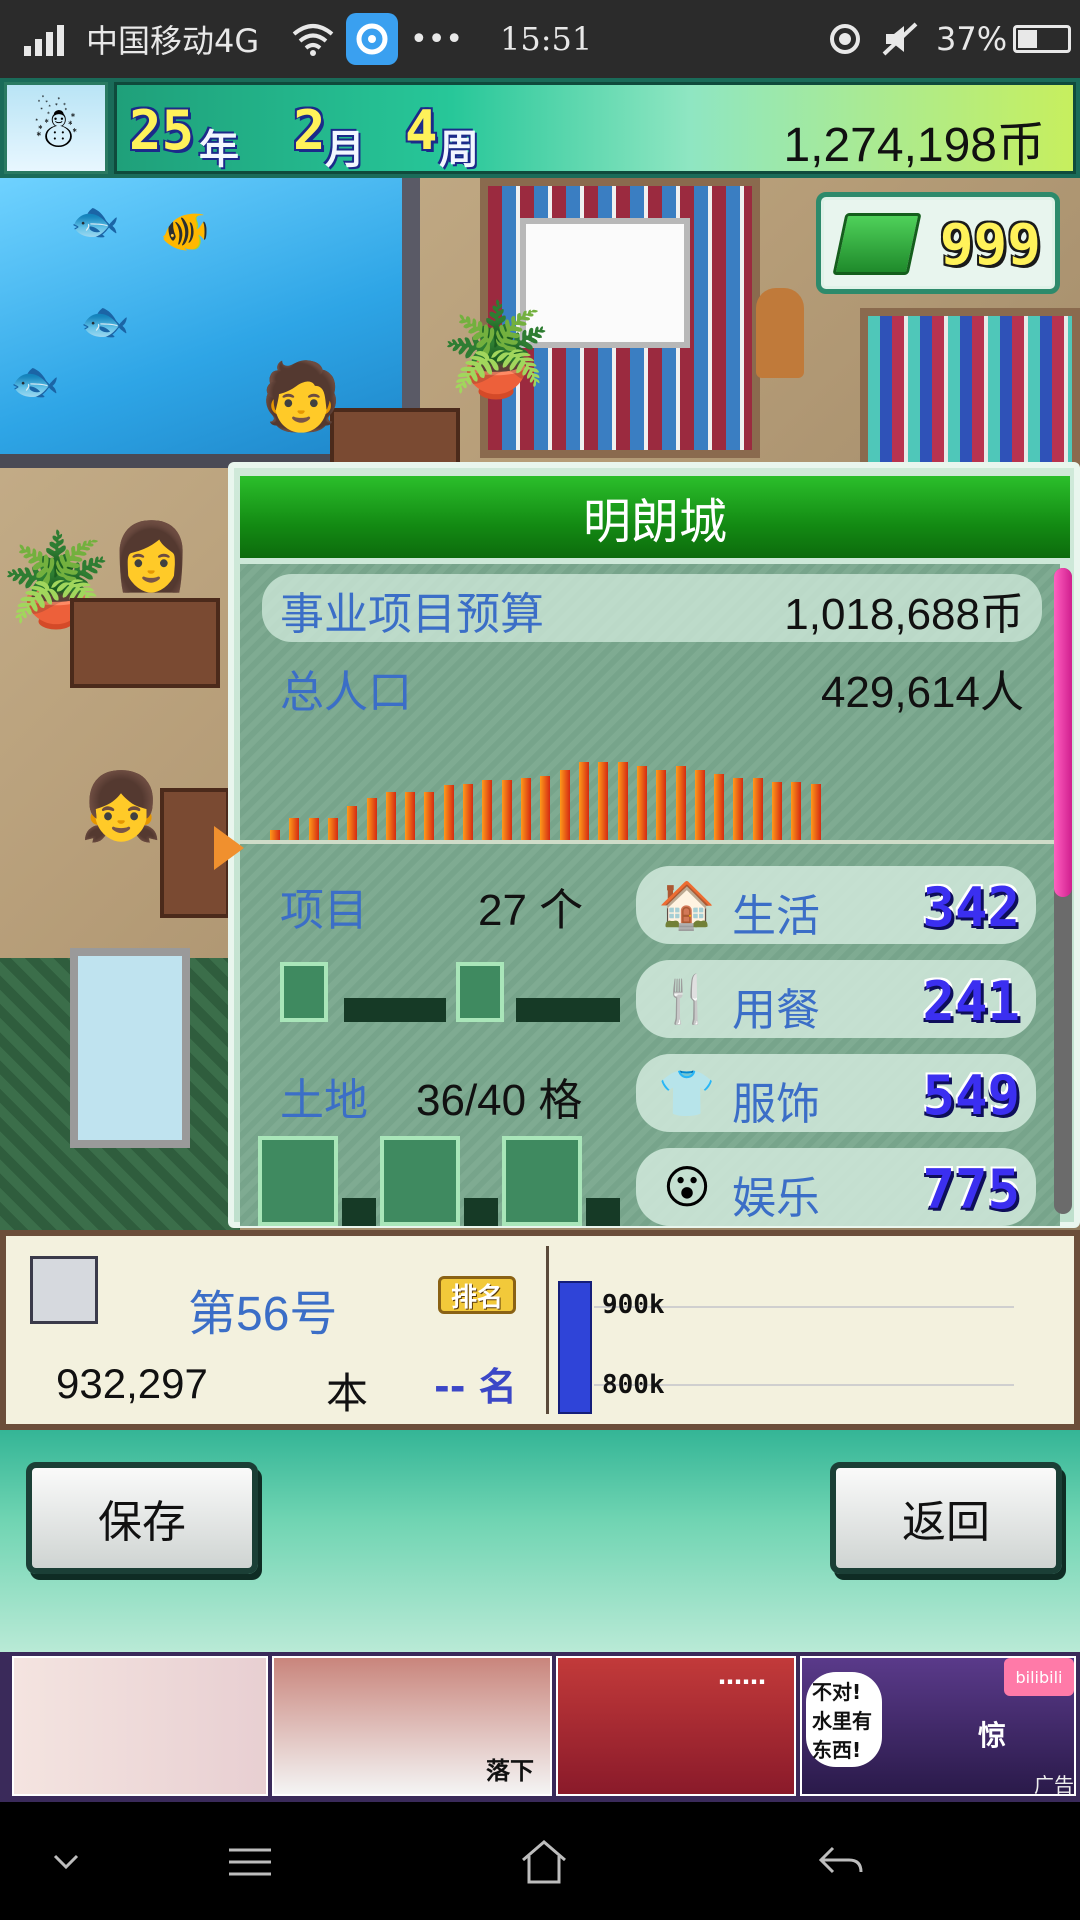  What do you see at coordinates (151, 556) in the screenshot?
I see `staff-character: 👩` at bounding box center [151, 556].